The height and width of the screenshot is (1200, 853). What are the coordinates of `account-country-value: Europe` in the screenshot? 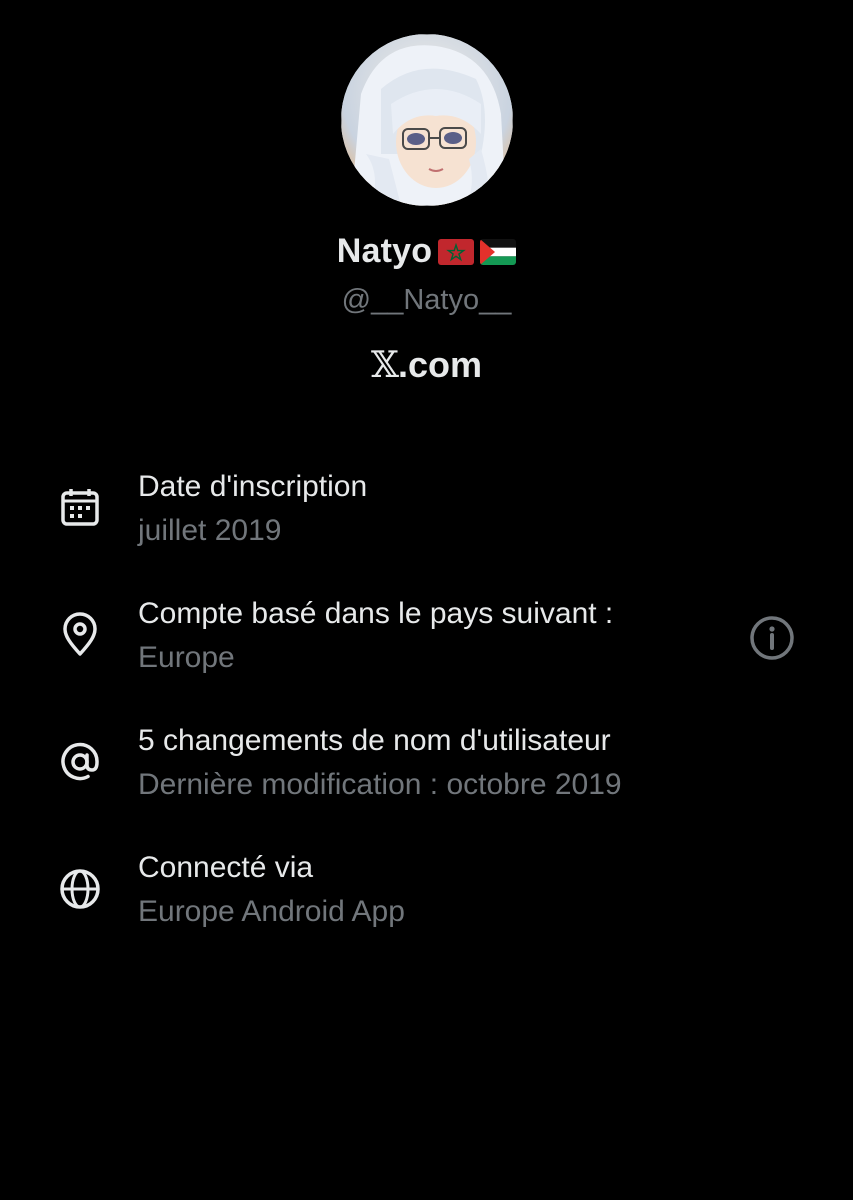 It's located at (186, 657).